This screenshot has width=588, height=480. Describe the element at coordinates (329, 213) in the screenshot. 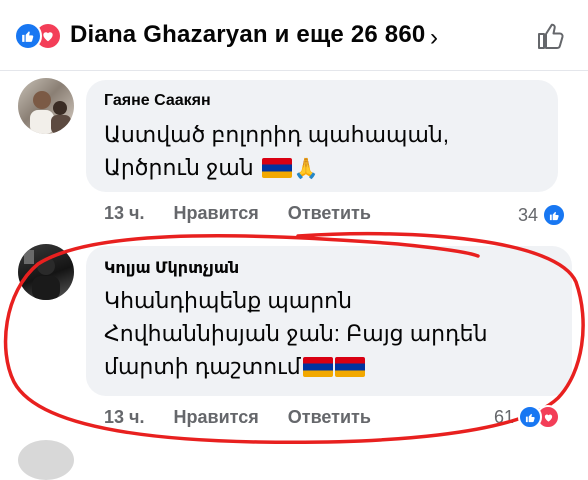

I see `comment-reply-button: Ответить` at that location.